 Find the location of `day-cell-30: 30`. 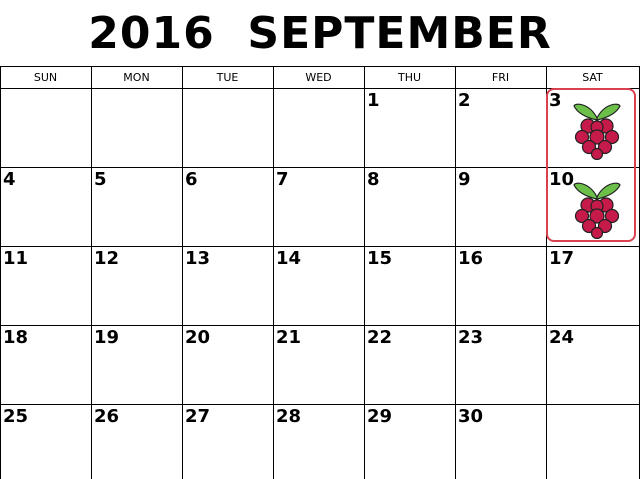

day-cell-30: 30 is located at coordinates (500, 441).